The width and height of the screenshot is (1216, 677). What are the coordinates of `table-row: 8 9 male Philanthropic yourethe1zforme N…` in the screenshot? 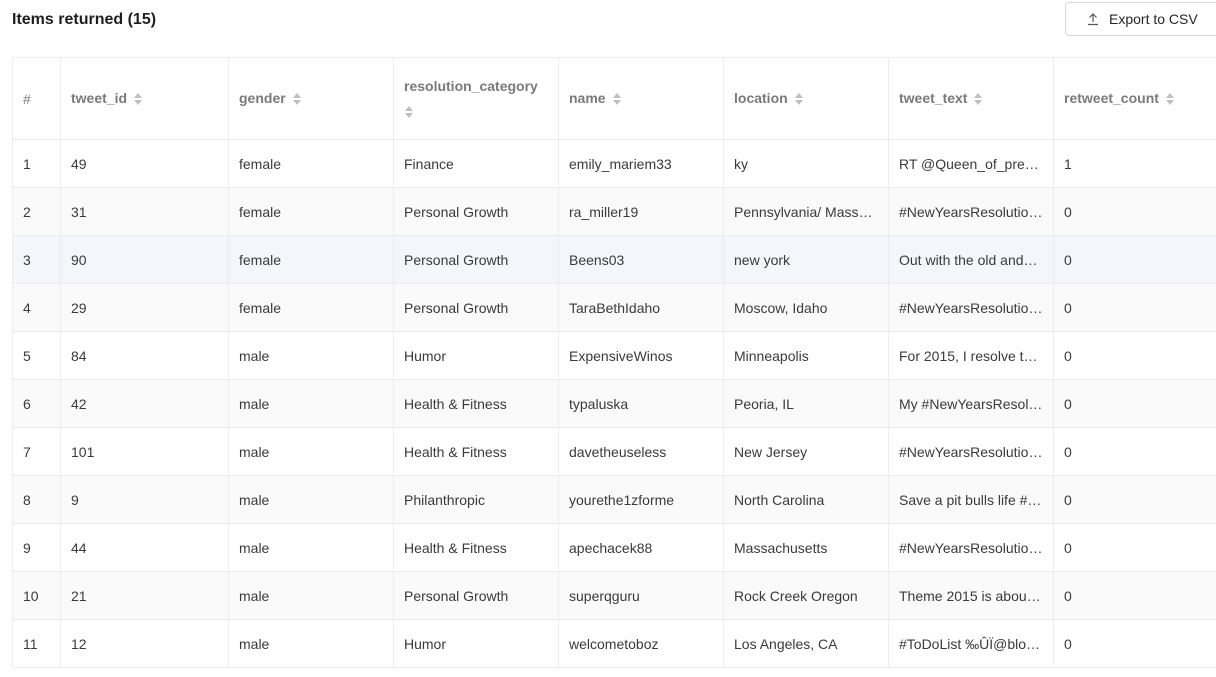 It's located at (614, 500).